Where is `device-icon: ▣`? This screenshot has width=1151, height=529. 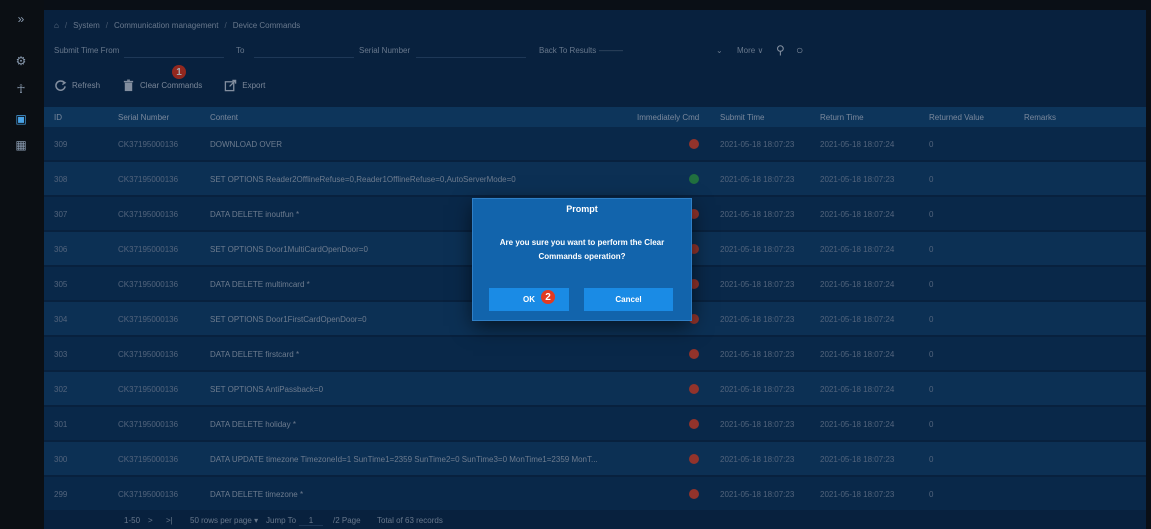 device-icon: ▣ is located at coordinates (21, 119).